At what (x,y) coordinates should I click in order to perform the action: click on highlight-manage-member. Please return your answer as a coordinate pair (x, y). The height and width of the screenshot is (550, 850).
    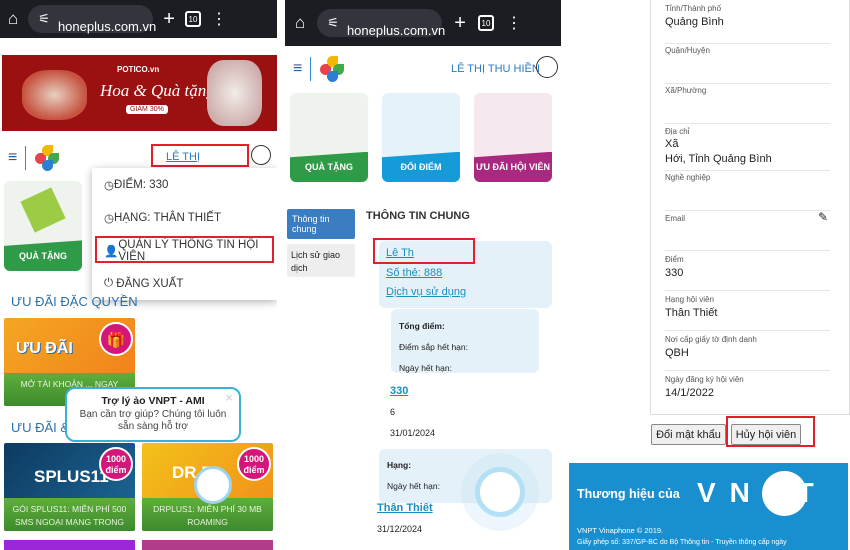
    Looking at the image, I should click on (184, 249).